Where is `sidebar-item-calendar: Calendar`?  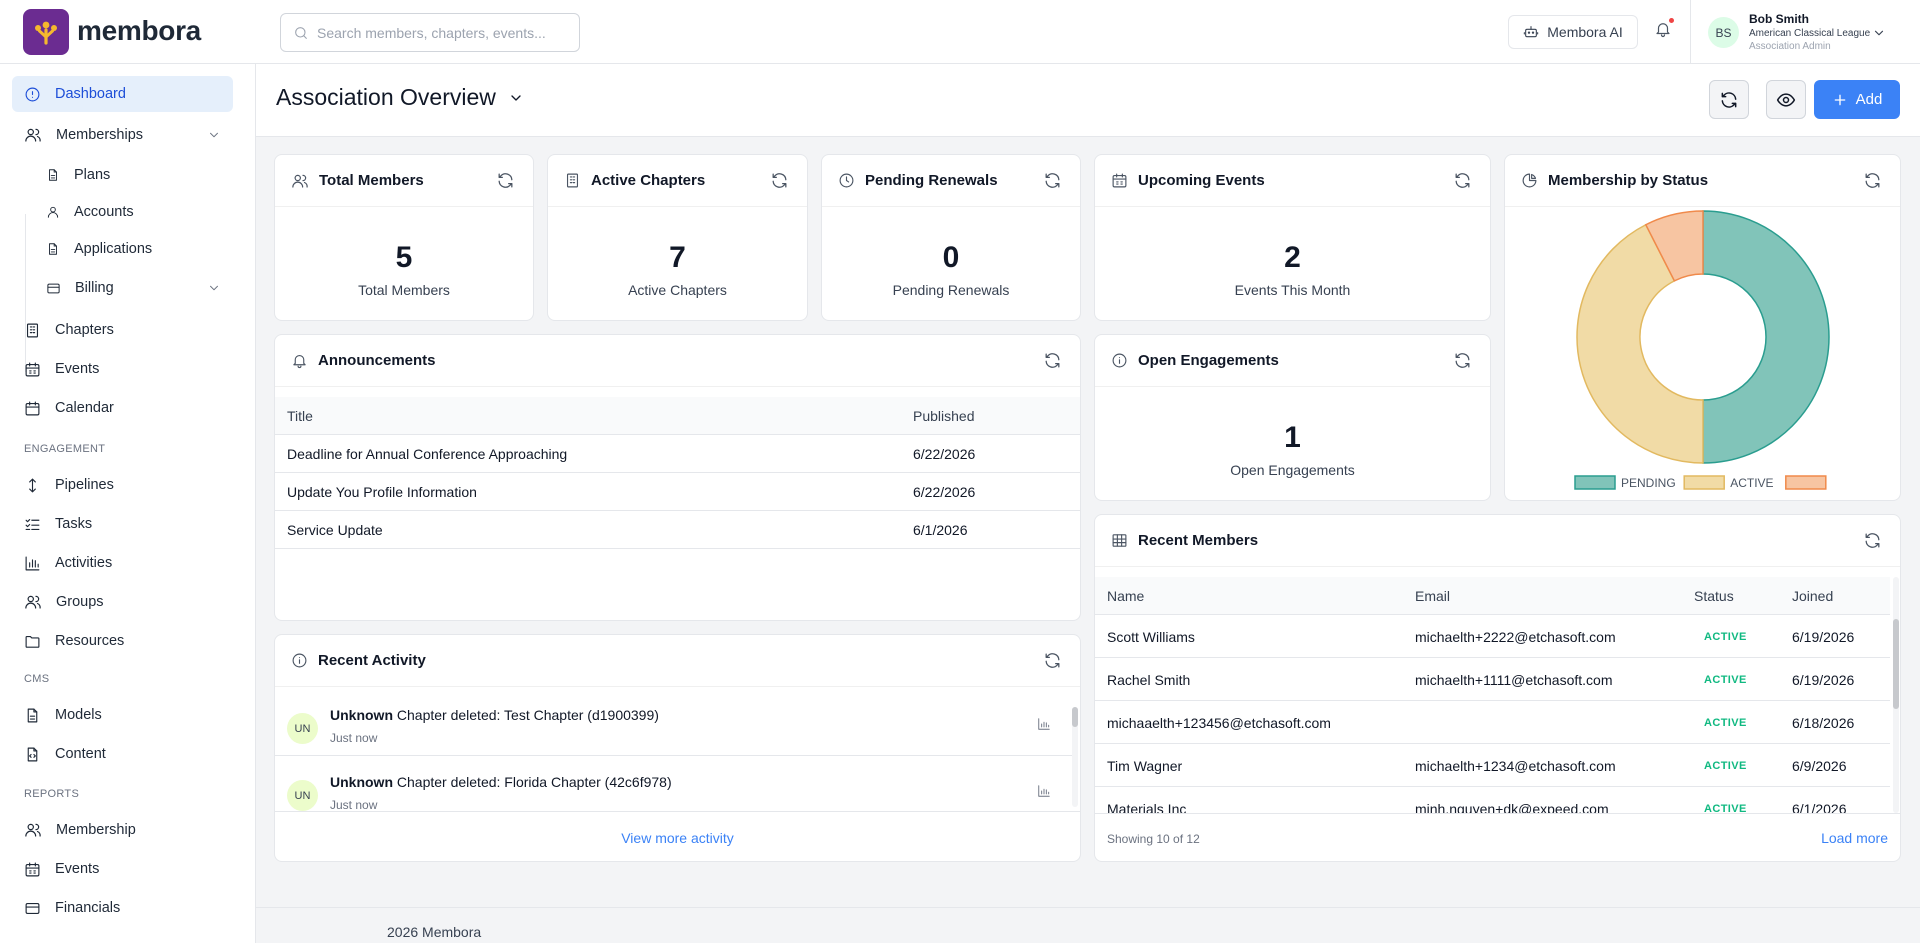 sidebar-item-calendar: Calendar is located at coordinates (122, 408).